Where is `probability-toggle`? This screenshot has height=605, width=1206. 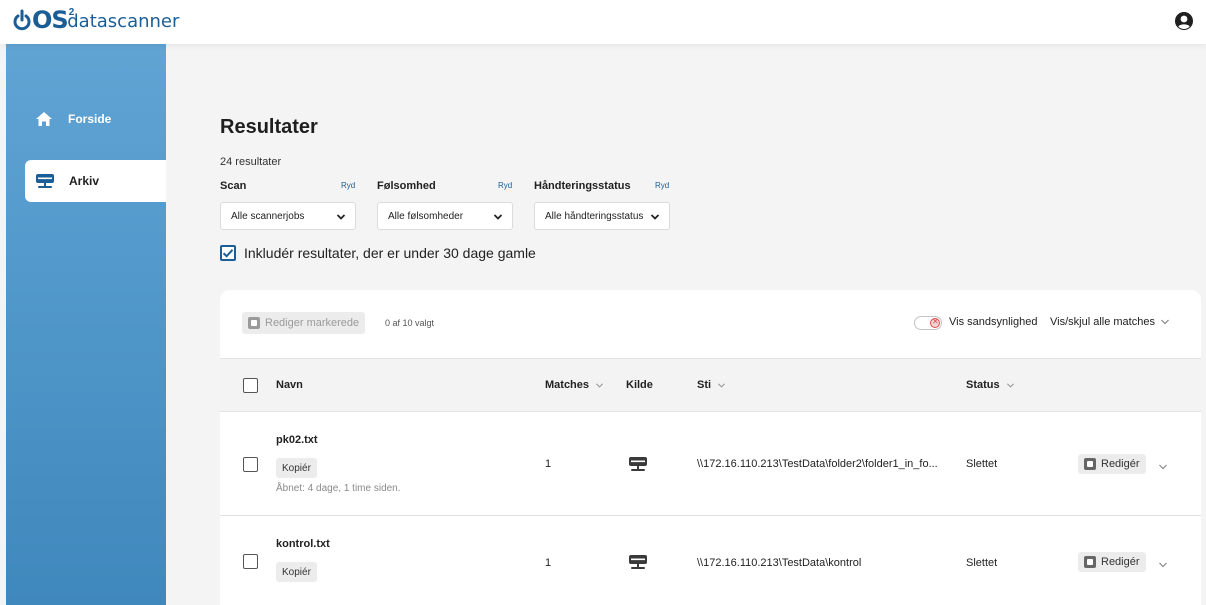
probability-toggle is located at coordinates (928, 323).